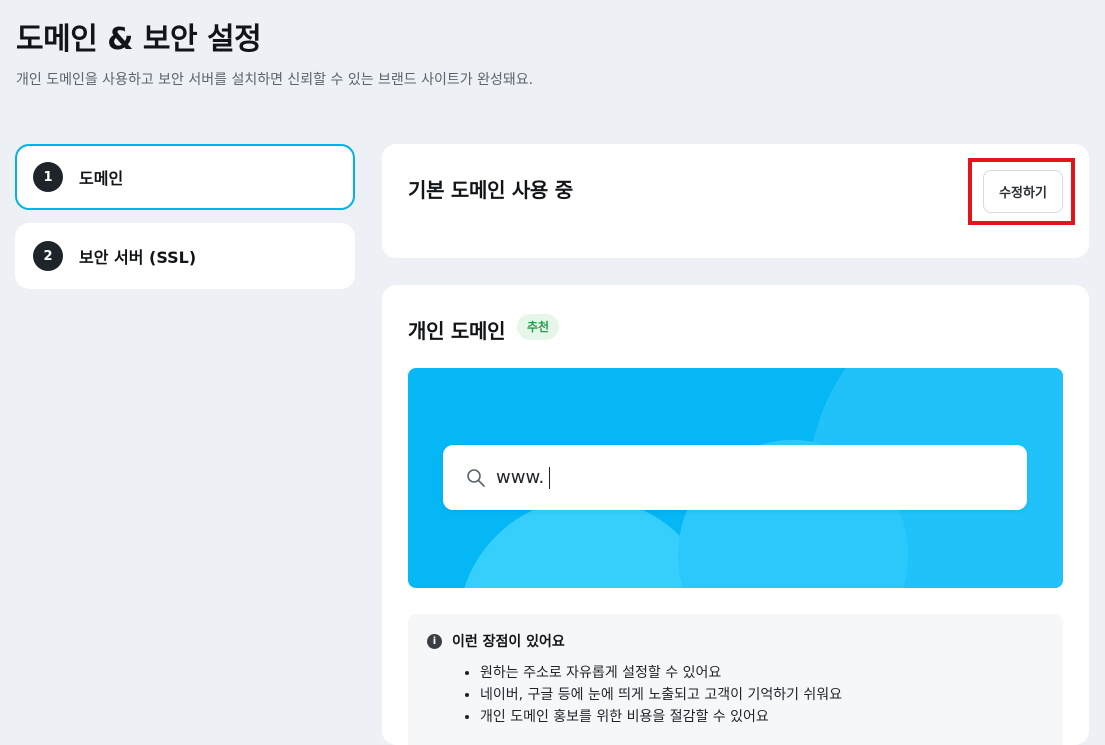 The height and width of the screenshot is (745, 1105). I want to click on list-item: 네이버, 구글 등에 눈에 띄게 노출되고 고객이 기억하기 쉬워요, so click(661, 695).